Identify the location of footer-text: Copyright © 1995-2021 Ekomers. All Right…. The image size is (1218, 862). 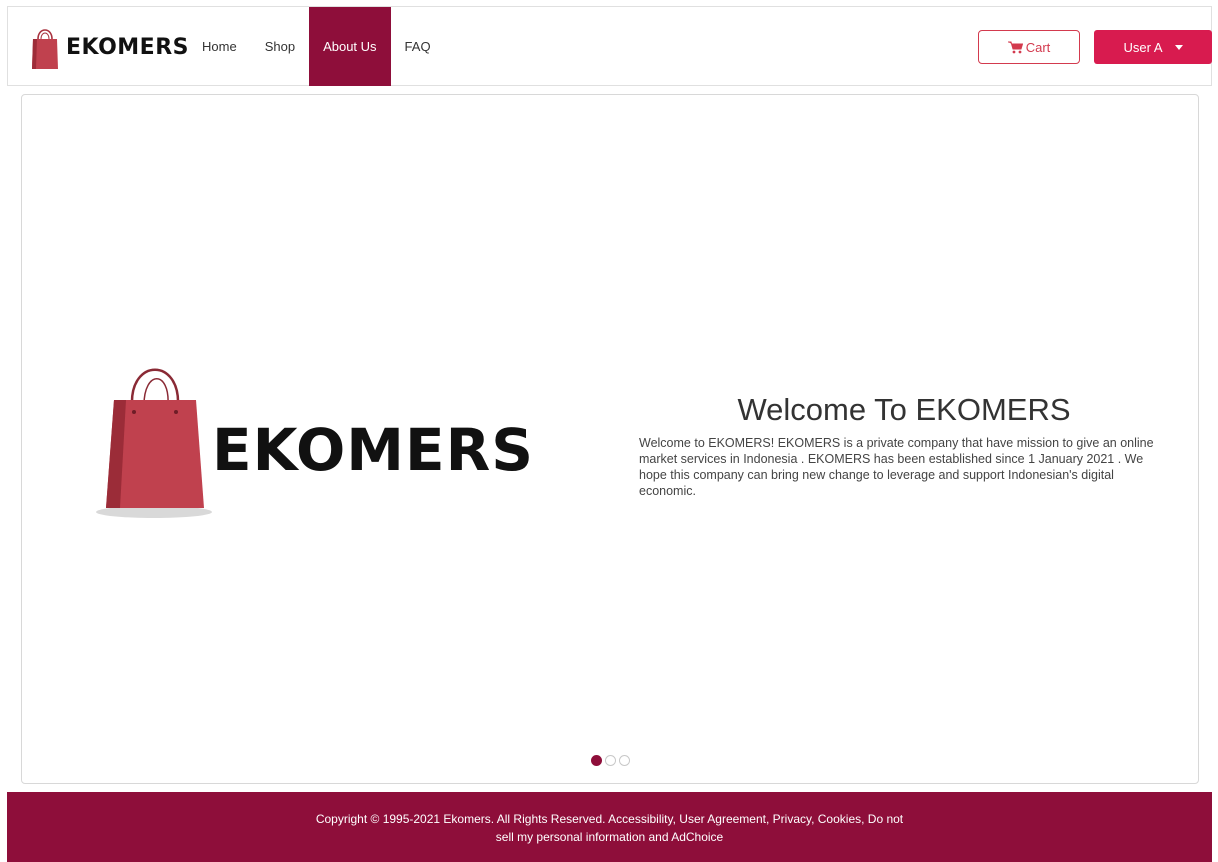
(609, 828).